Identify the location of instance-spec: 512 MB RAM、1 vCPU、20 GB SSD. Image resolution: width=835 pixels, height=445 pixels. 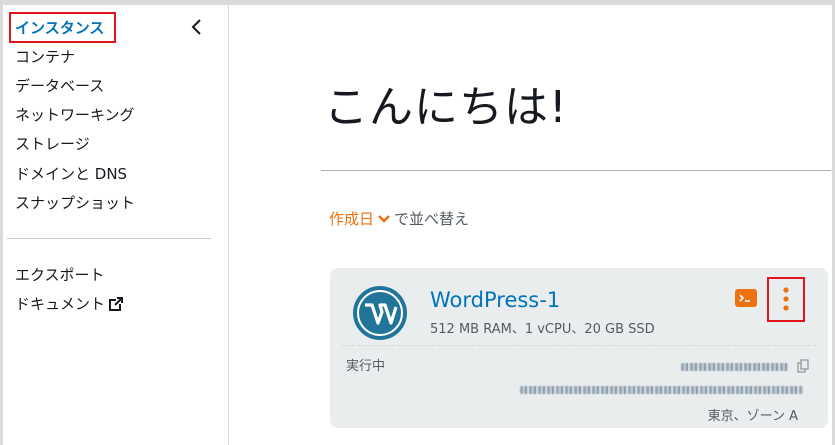
(542, 329).